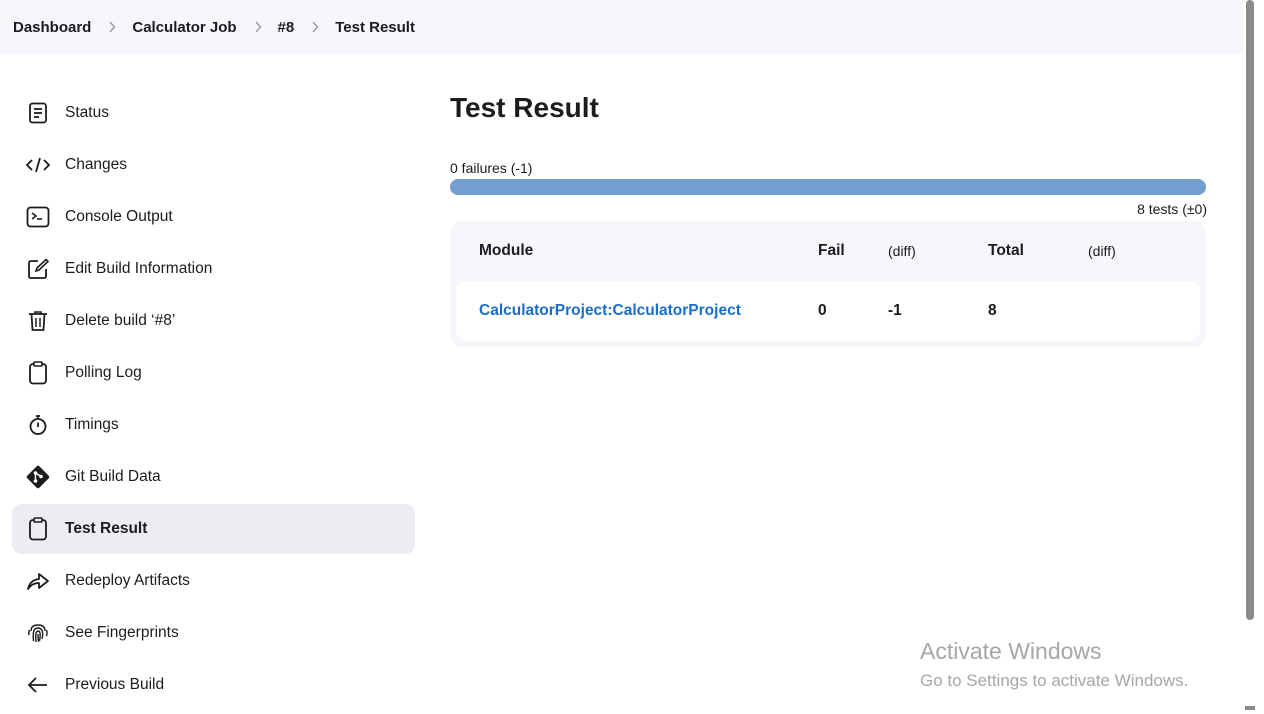 The width and height of the screenshot is (1264, 714). What do you see at coordinates (213, 477) in the screenshot?
I see `sidebar-item-git-build-data: Git Build Data` at bounding box center [213, 477].